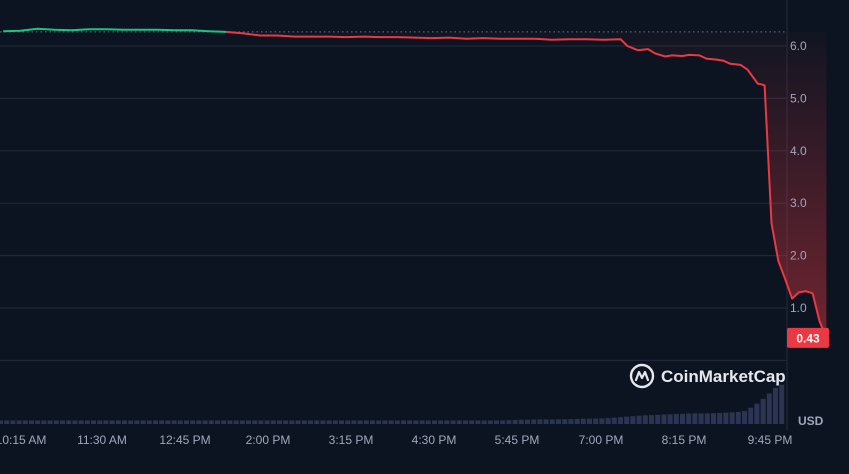 The height and width of the screenshot is (474, 849). I want to click on current-price-label: 0.43, so click(808, 338).